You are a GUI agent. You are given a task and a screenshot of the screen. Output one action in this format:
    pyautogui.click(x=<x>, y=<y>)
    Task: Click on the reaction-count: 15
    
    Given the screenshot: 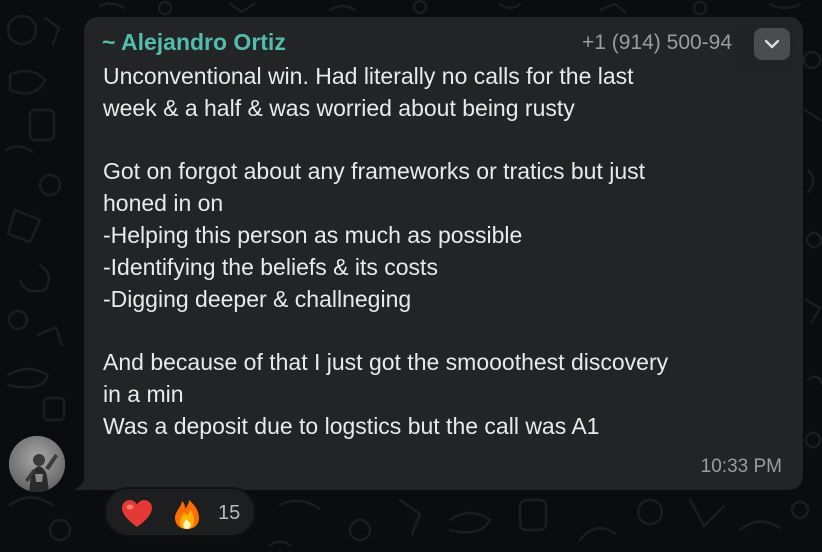 What is the action you would take?
    pyautogui.click(x=229, y=513)
    